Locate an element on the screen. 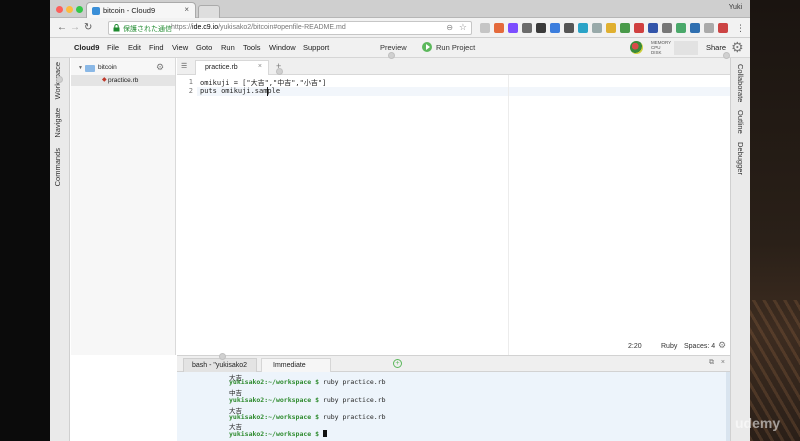 This screenshot has width=800, height=441. terminal-tab-bash: bash - "yukisako2 is located at coordinates (220, 365).